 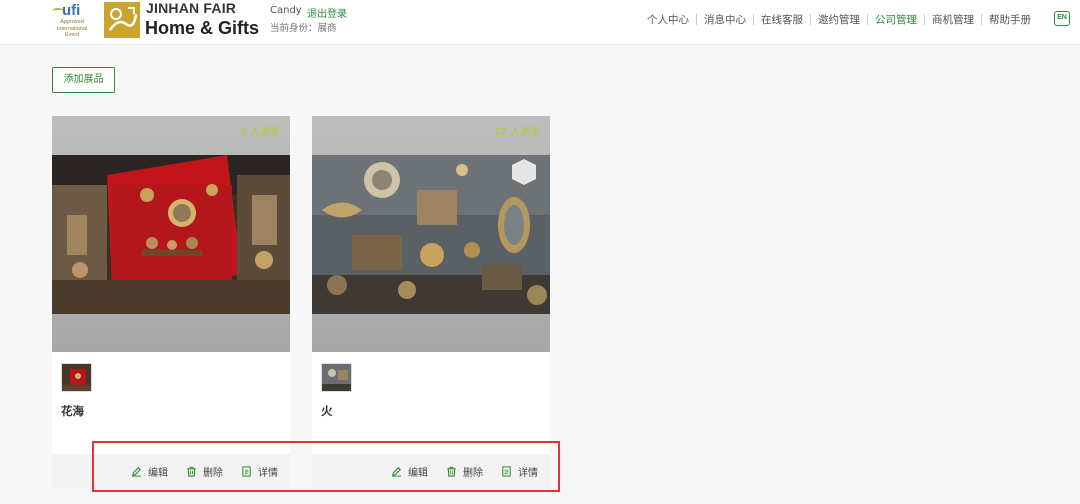 I want to click on view-count: 12 人浏览, so click(x=517, y=132).